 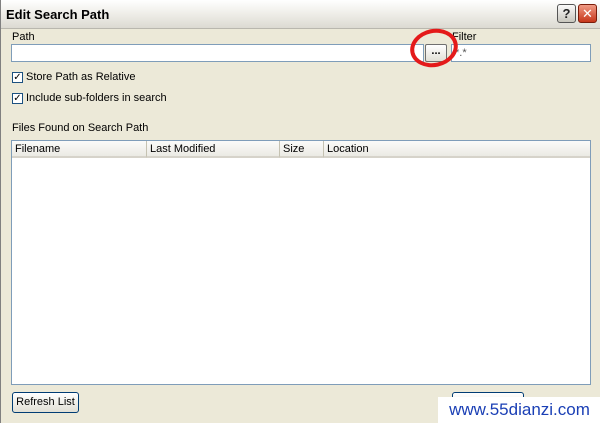 I want to click on store-relative-checkbox: ✓, so click(x=17, y=77).